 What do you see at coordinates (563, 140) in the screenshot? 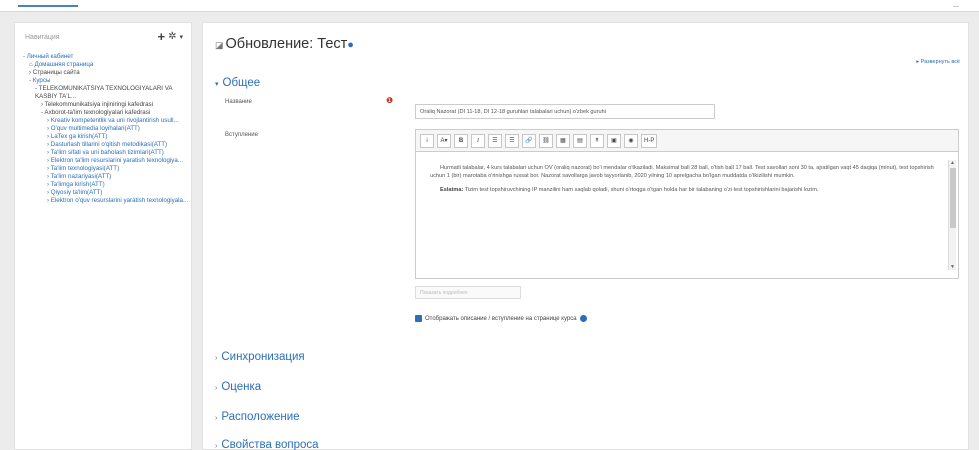
I see `toolbar-button: ▦` at bounding box center [563, 140].